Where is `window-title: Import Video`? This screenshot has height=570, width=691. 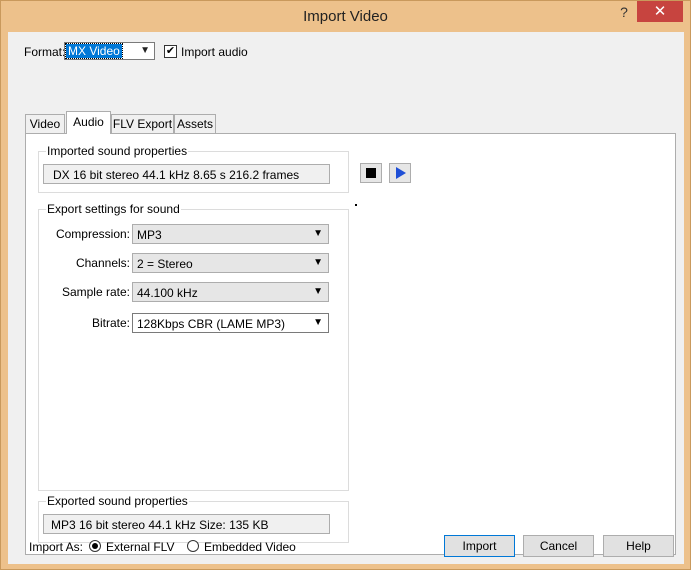 window-title: Import Video is located at coordinates (345, 16).